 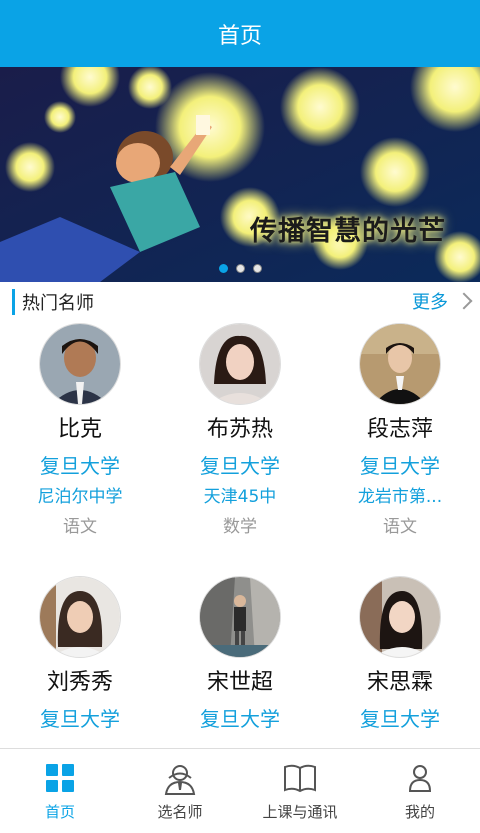 What do you see at coordinates (399, 682) in the screenshot?
I see `teacher-name: 宋思霖` at bounding box center [399, 682].